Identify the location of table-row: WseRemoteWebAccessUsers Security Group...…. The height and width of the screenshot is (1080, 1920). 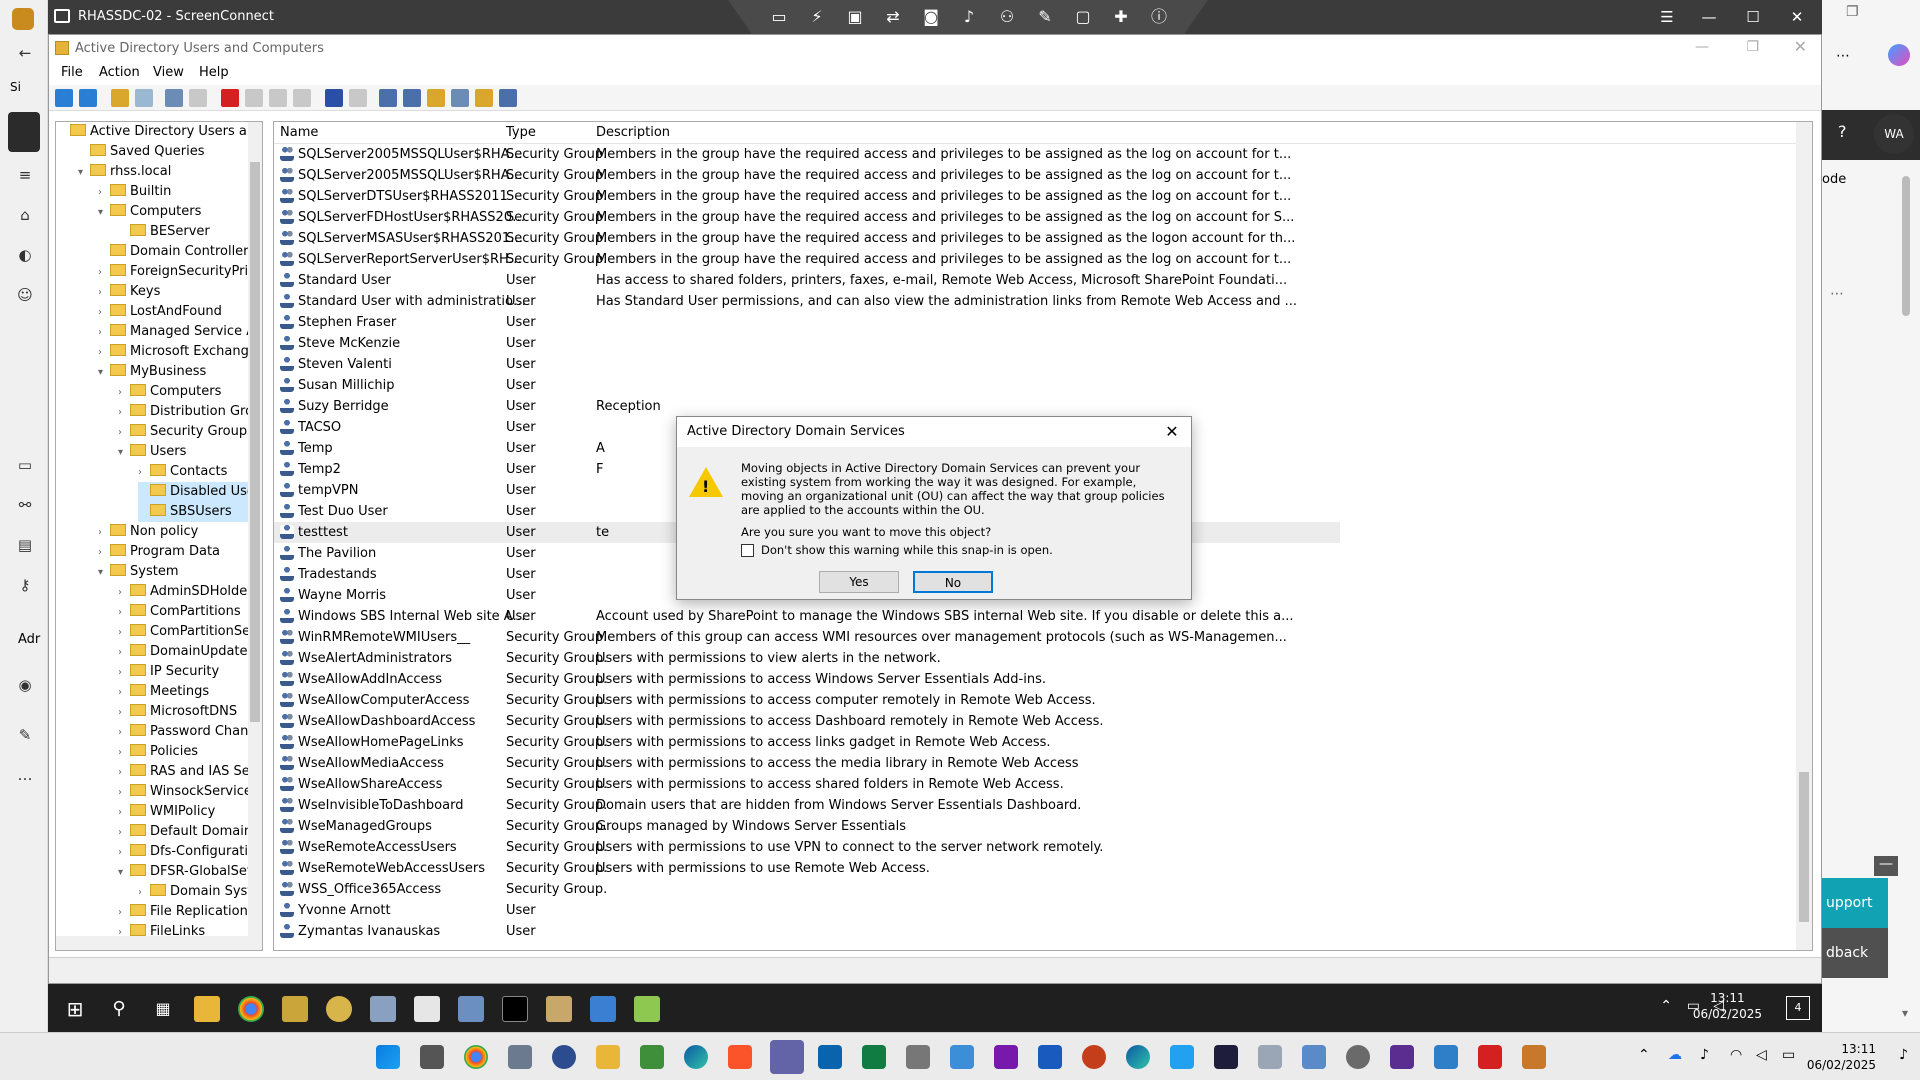
(807, 868).